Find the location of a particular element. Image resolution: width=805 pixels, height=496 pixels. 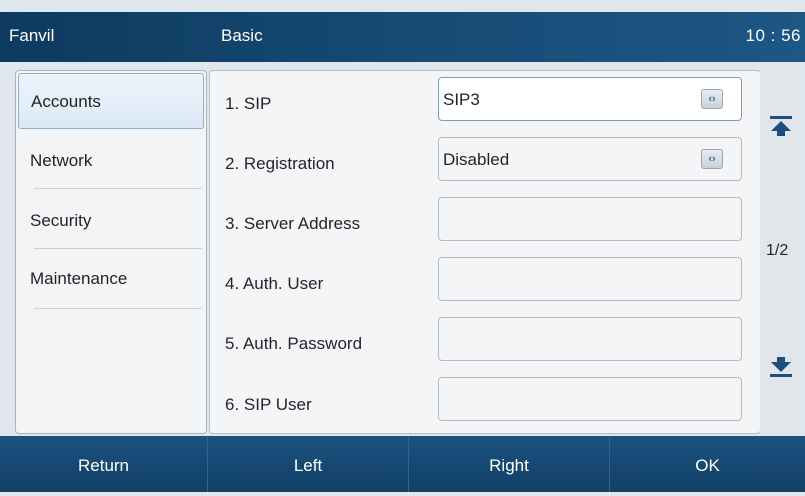

field-label-auth-password: 5. Auth. Password is located at coordinates (294, 343).